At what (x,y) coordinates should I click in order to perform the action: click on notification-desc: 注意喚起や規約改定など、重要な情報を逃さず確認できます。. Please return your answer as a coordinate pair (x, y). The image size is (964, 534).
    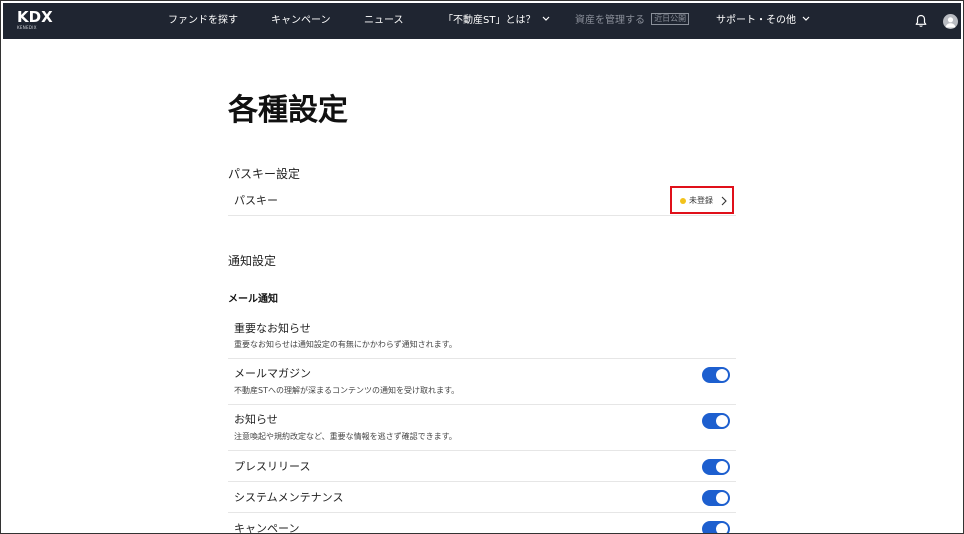
    Looking at the image, I should click on (345, 436).